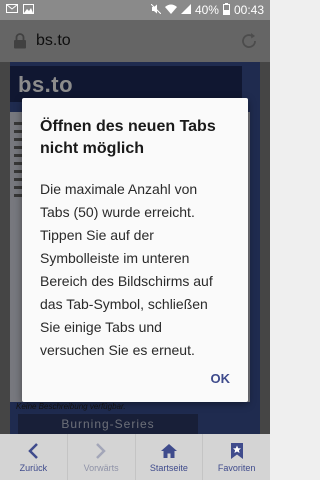 This screenshot has width=320, height=480. Describe the element at coordinates (28, 10) in the screenshot. I see `image-icon` at that location.